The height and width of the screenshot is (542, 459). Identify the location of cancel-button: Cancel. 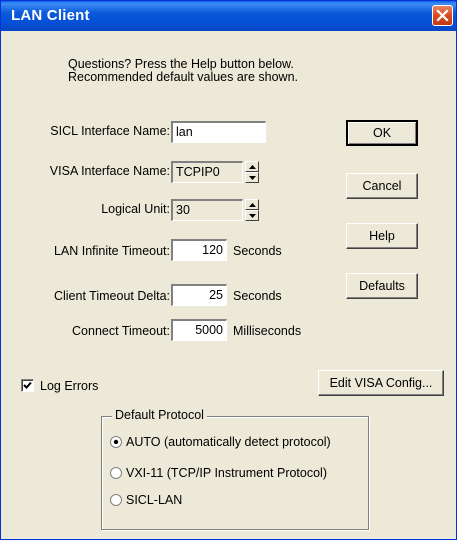
(382, 186).